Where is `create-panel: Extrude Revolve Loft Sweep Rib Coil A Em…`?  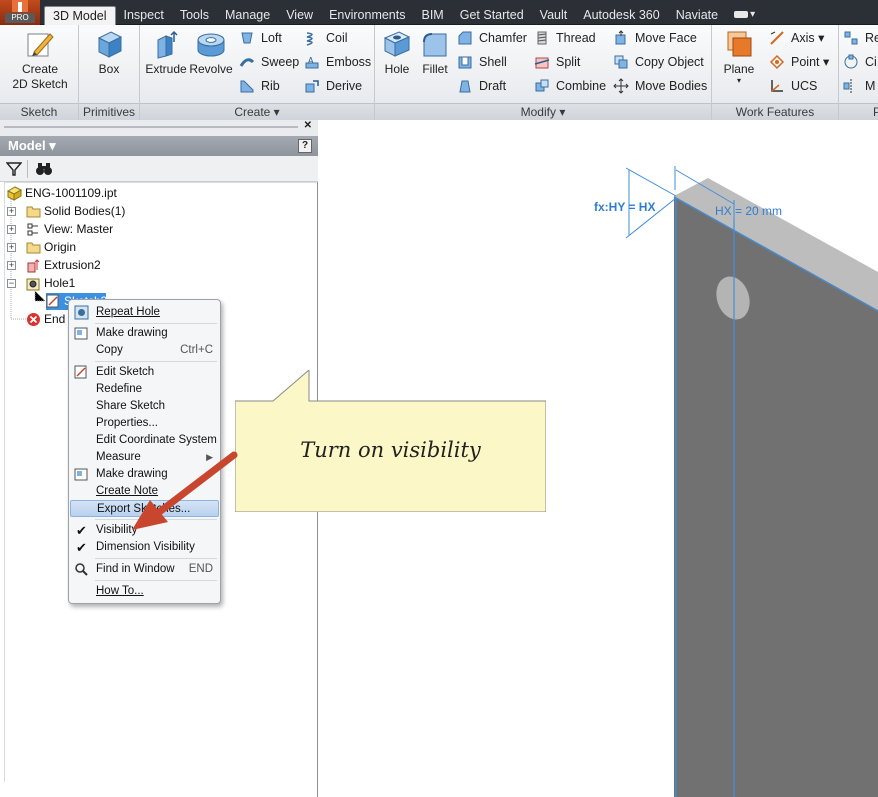 create-panel: Extrude Revolve Loft Sweep Rib Coil A Em… is located at coordinates (257, 72).